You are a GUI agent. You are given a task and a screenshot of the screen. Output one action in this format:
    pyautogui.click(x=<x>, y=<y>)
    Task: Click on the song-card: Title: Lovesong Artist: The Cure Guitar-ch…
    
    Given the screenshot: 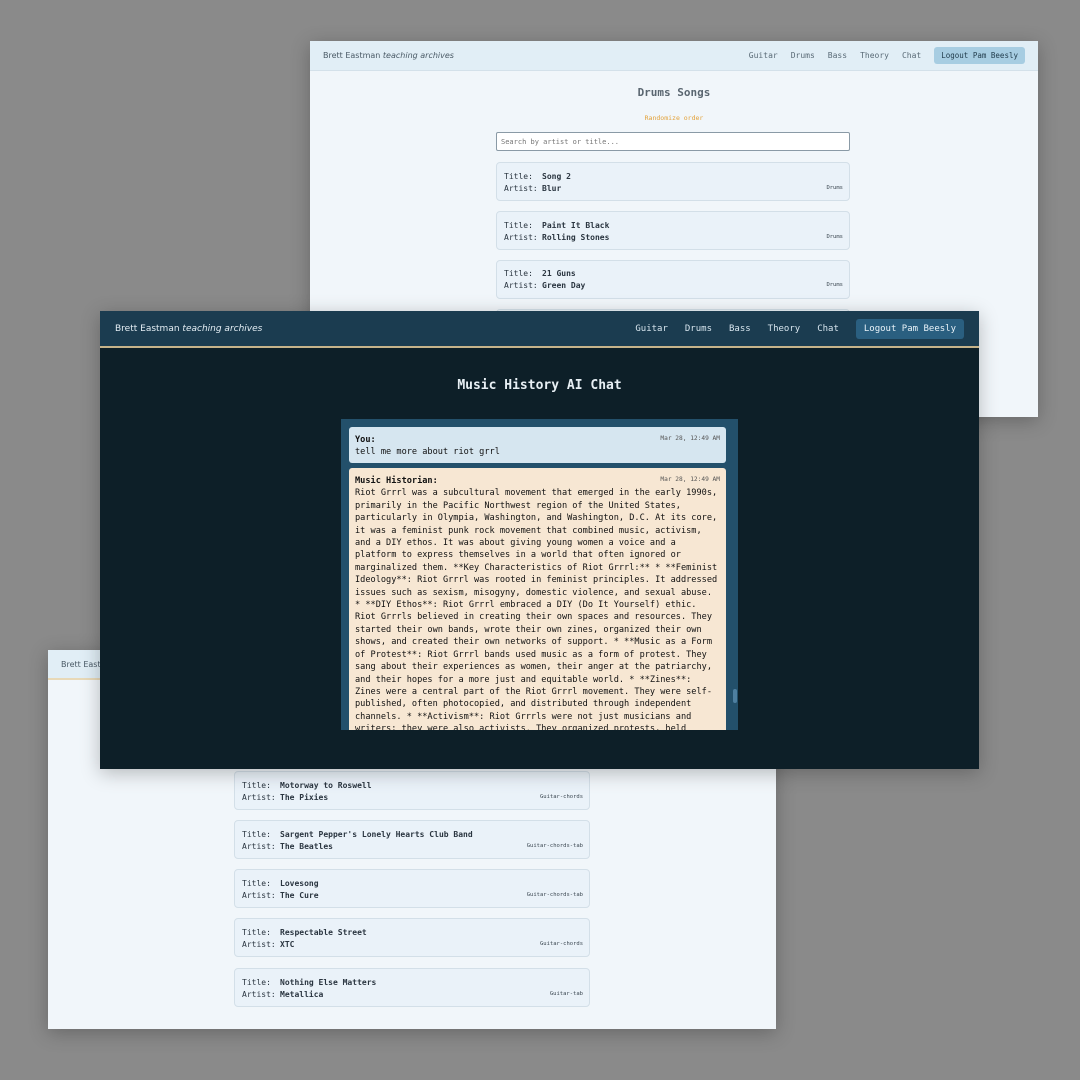 What is the action you would take?
    pyautogui.click(x=412, y=888)
    